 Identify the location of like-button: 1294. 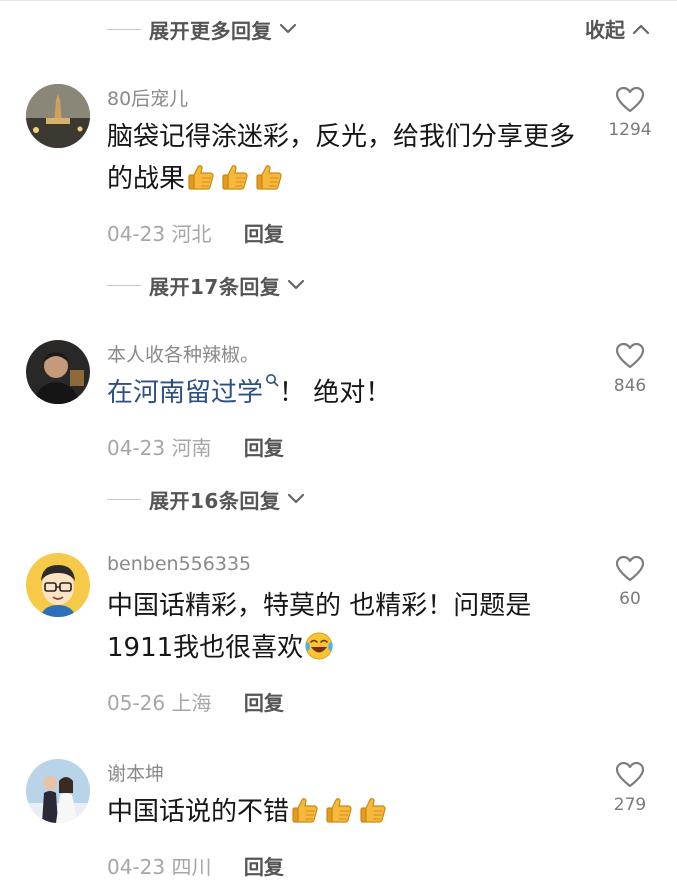
(630, 113).